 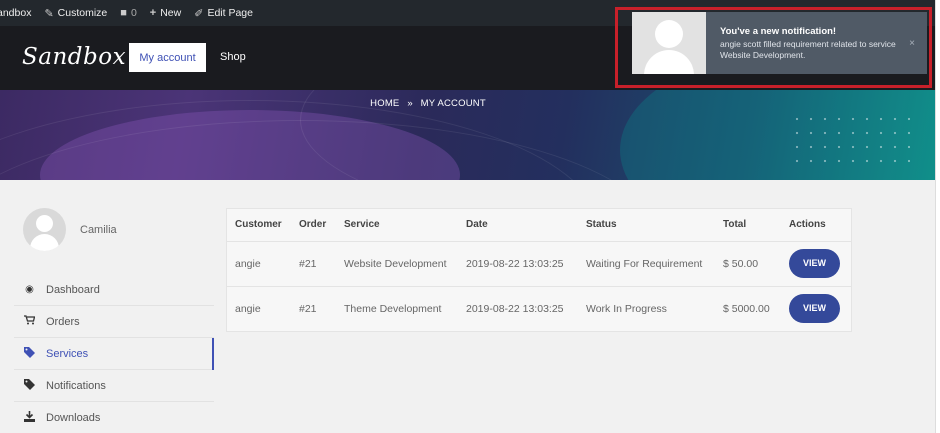 I want to click on admin-bar-customize: ✎ Customize, so click(x=75, y=13).